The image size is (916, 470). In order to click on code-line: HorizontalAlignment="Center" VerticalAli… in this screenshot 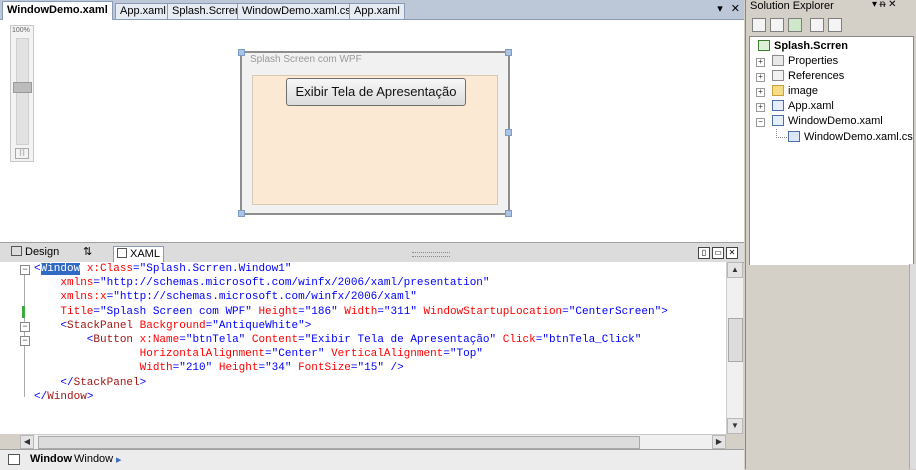, I will do `click(351, 354)`.